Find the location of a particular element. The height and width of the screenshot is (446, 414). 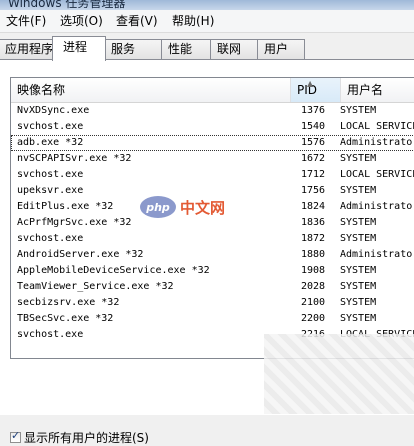

blurred-area is located at coordinates (339, 374).